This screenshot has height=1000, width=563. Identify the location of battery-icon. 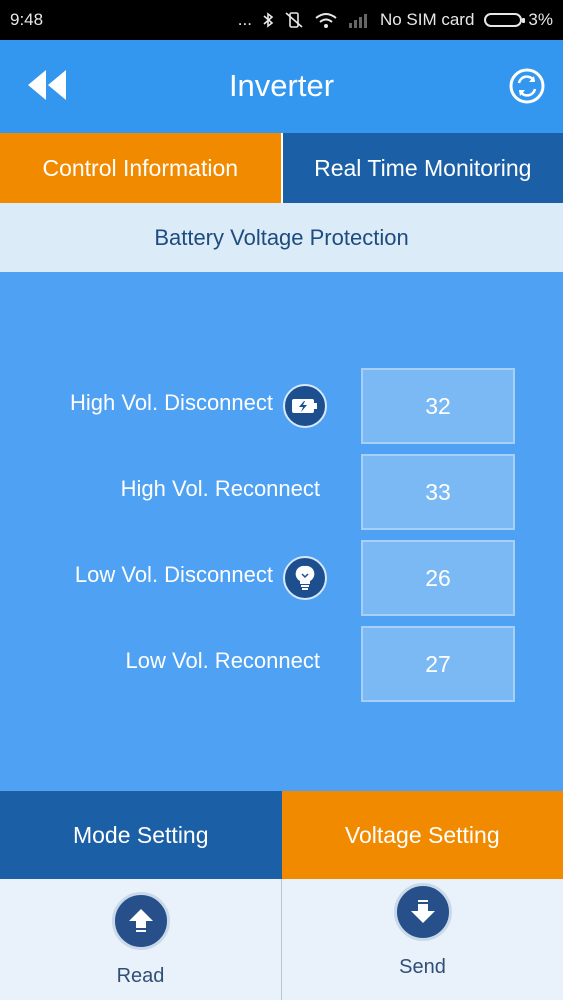
(505, 20).